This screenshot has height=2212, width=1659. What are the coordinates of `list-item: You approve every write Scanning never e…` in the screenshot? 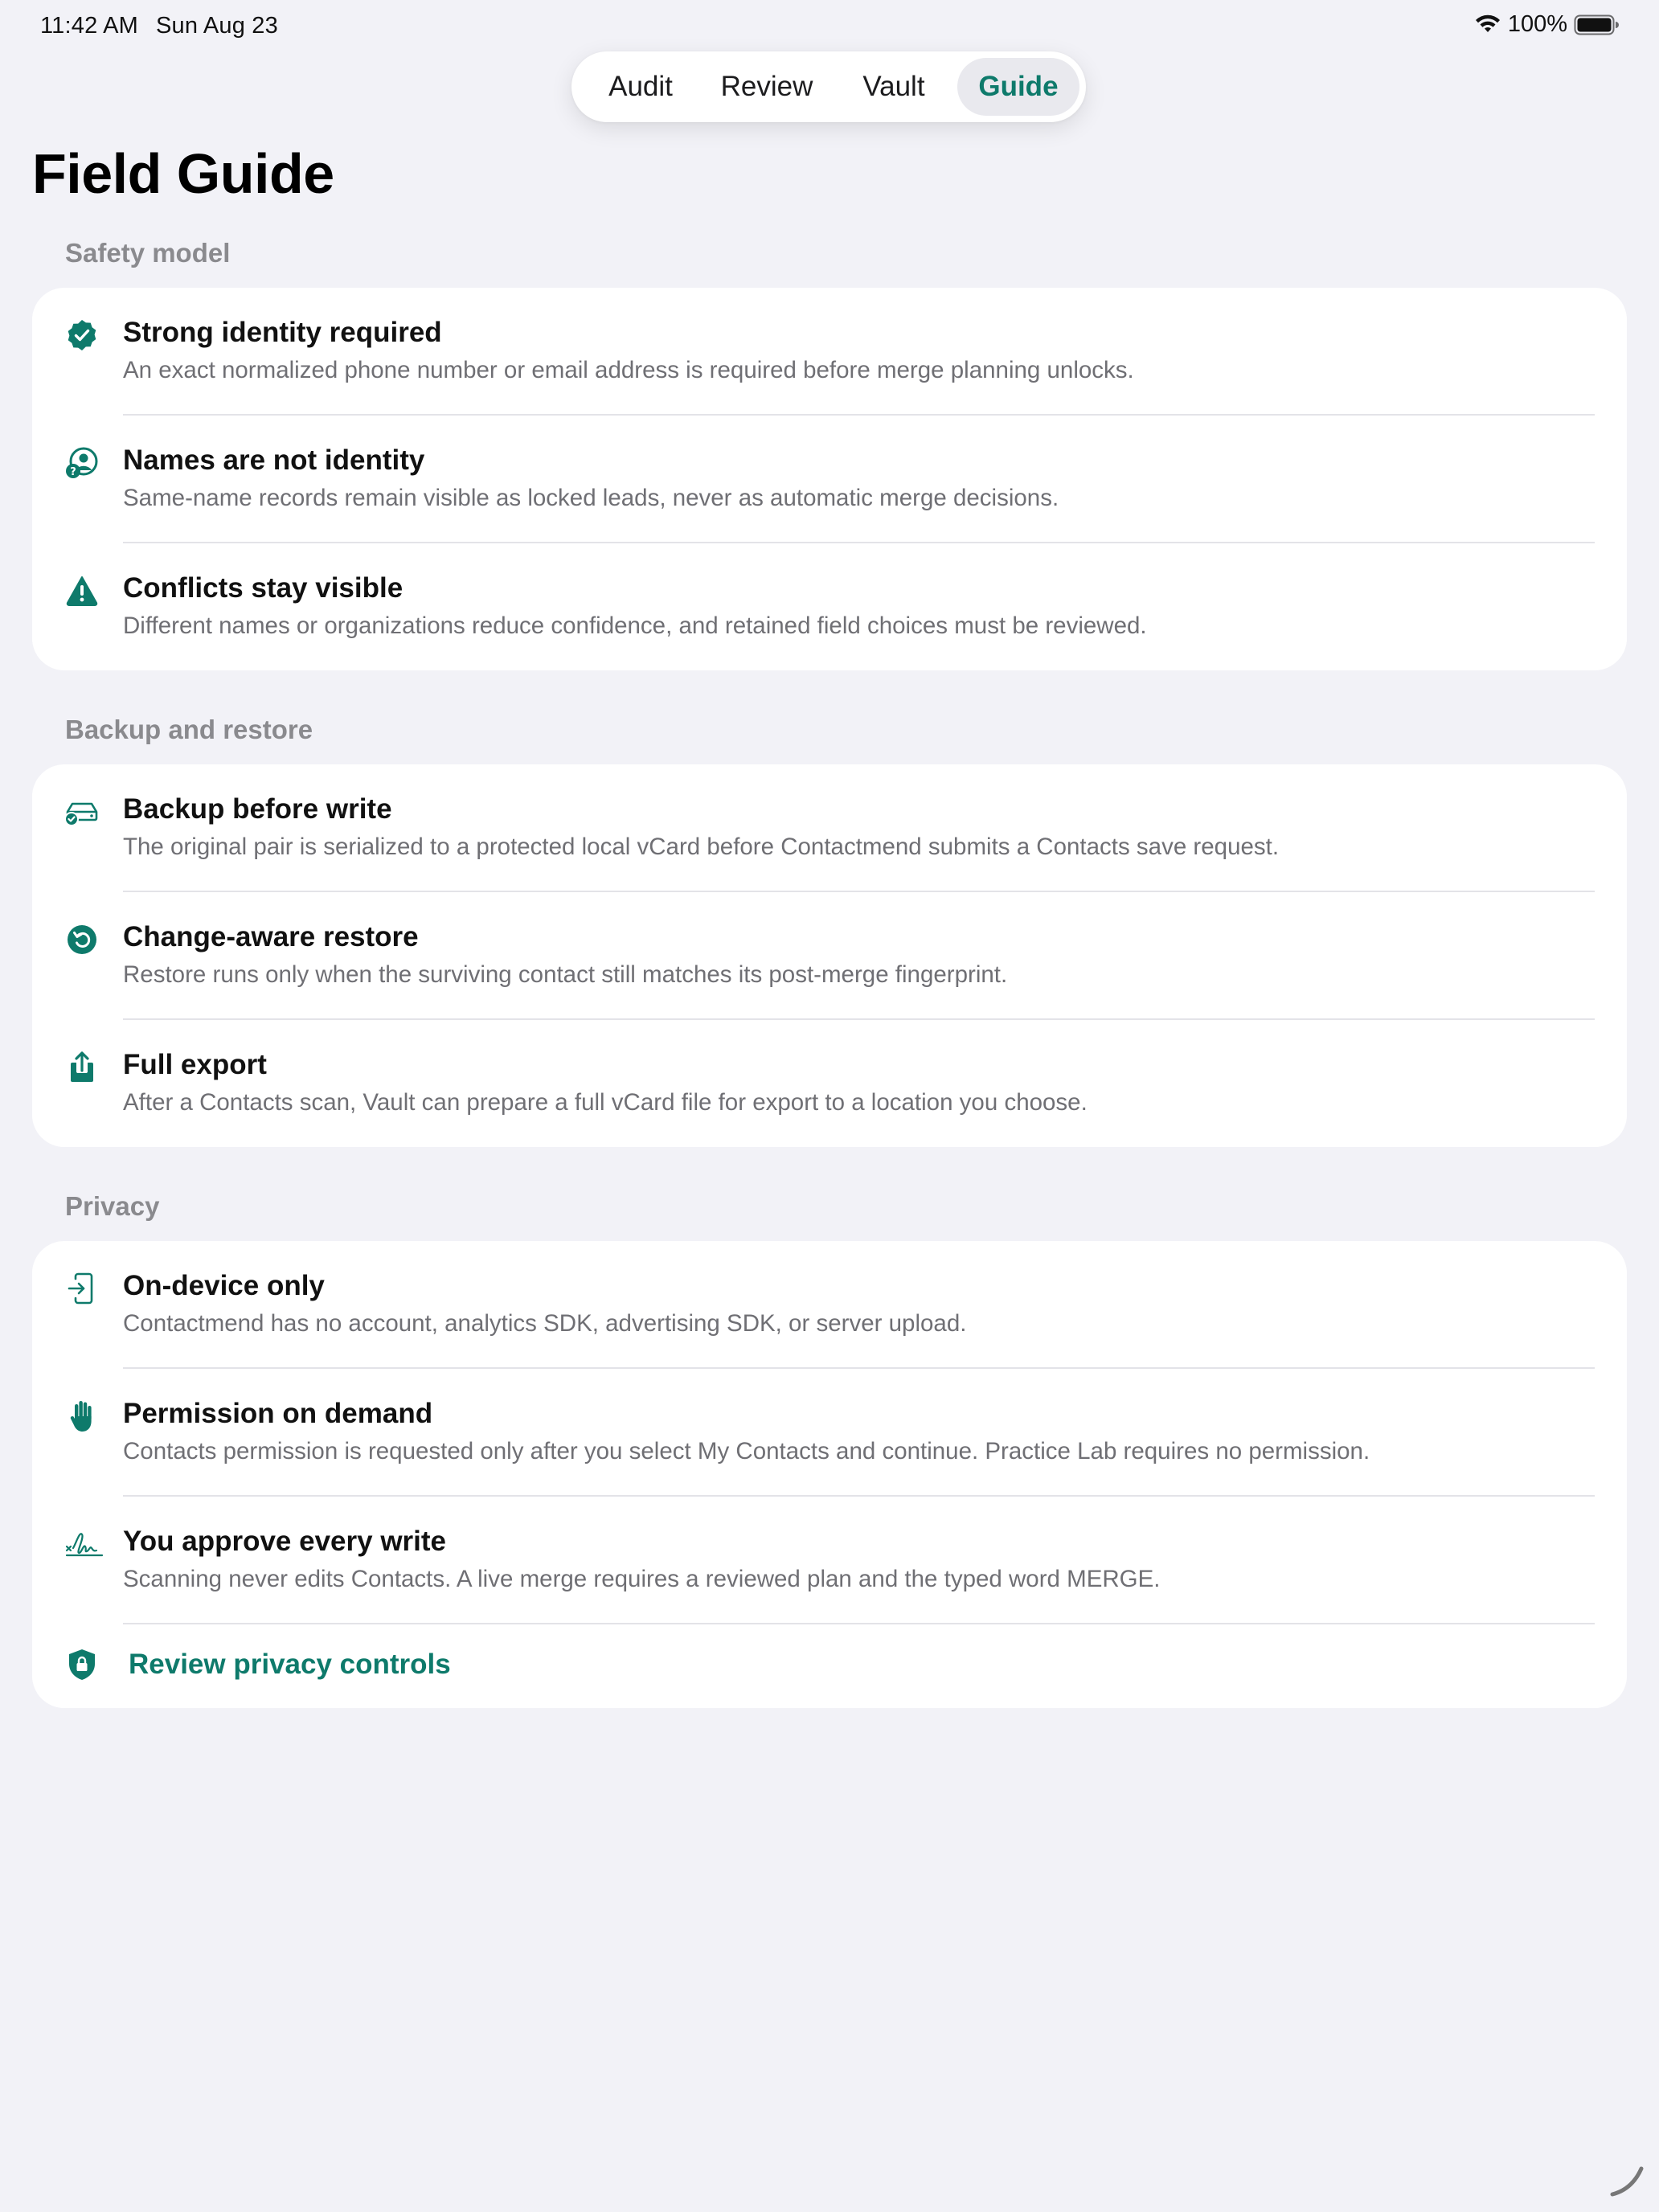 It's located at (829, 1560).